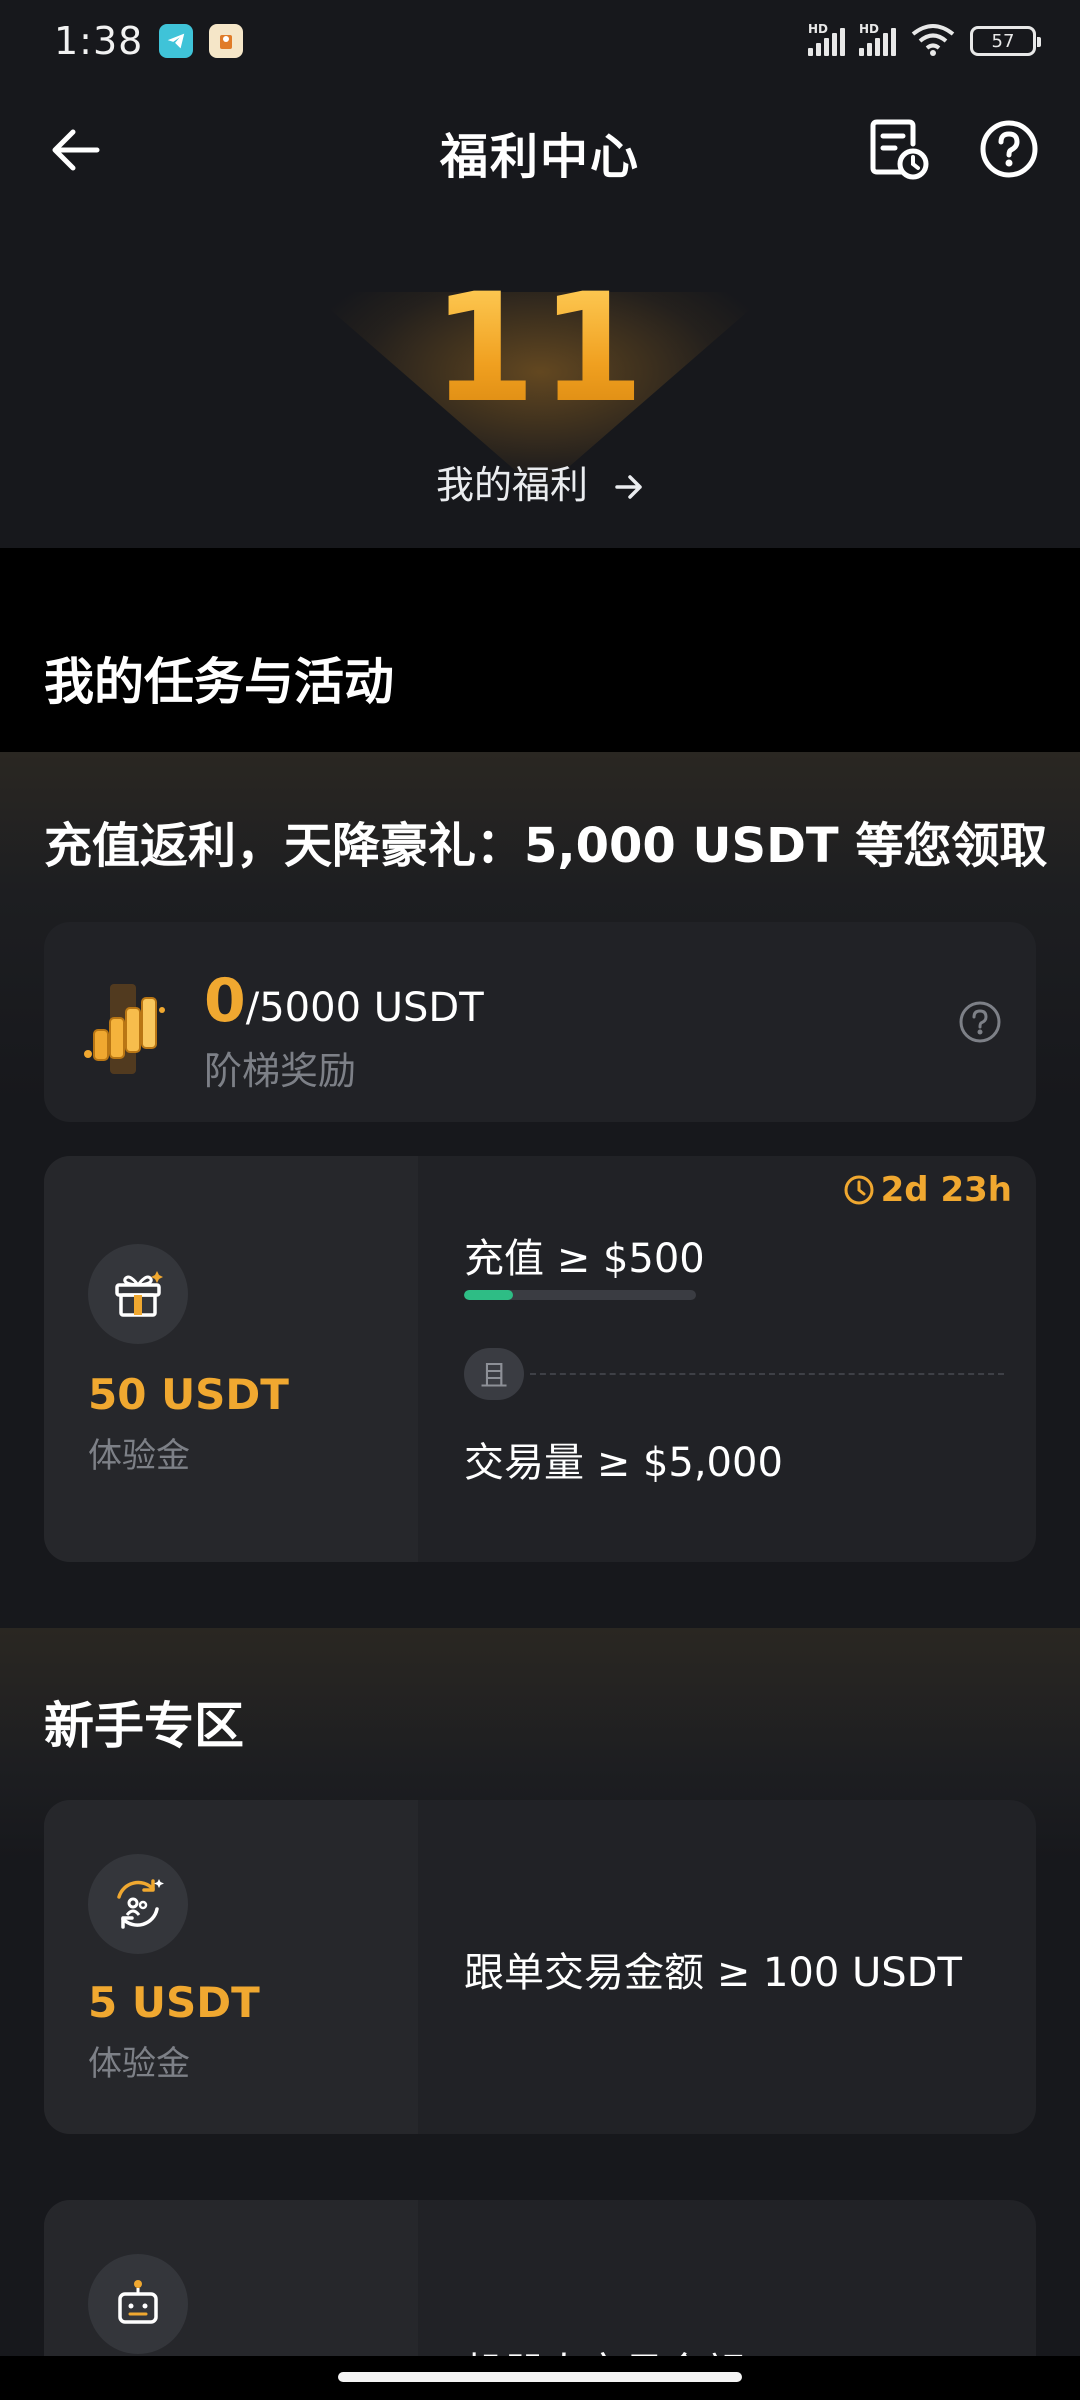 This screenshot has width=1080, height=2400. I want to click on reward-amount: 5 USDT, so click(174, 2002).